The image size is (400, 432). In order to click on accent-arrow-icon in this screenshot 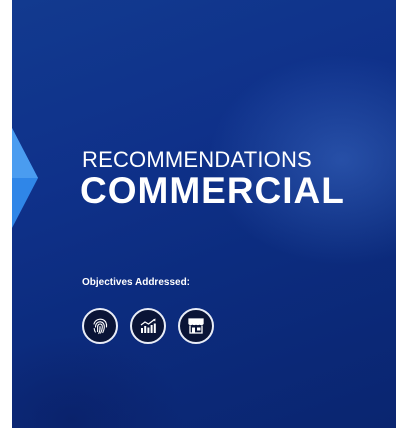, I will do `click(25, 178)`.